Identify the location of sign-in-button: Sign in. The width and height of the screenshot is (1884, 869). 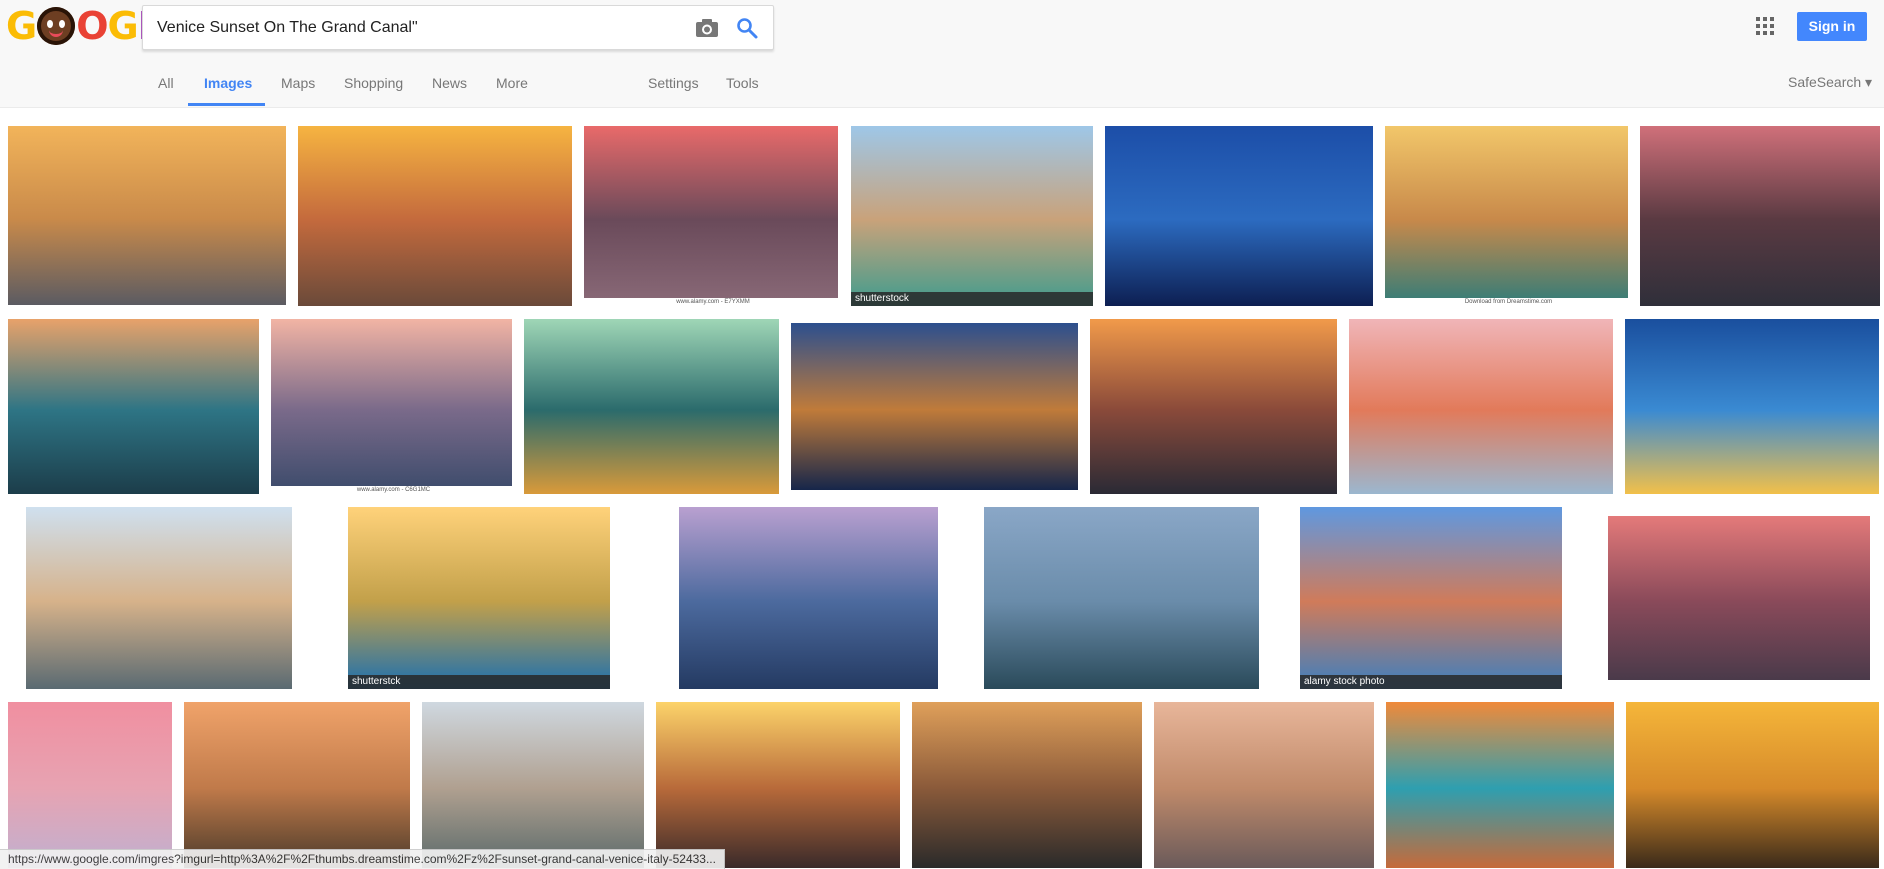
(1832, 26).